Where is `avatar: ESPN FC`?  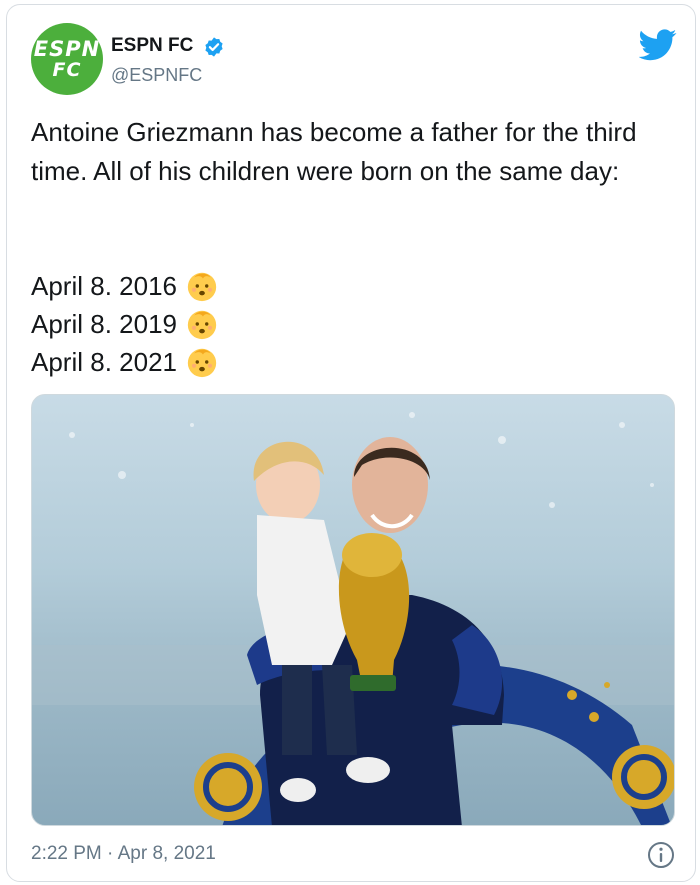
avatar: ESPN FC is located at coordinates (67, 59).